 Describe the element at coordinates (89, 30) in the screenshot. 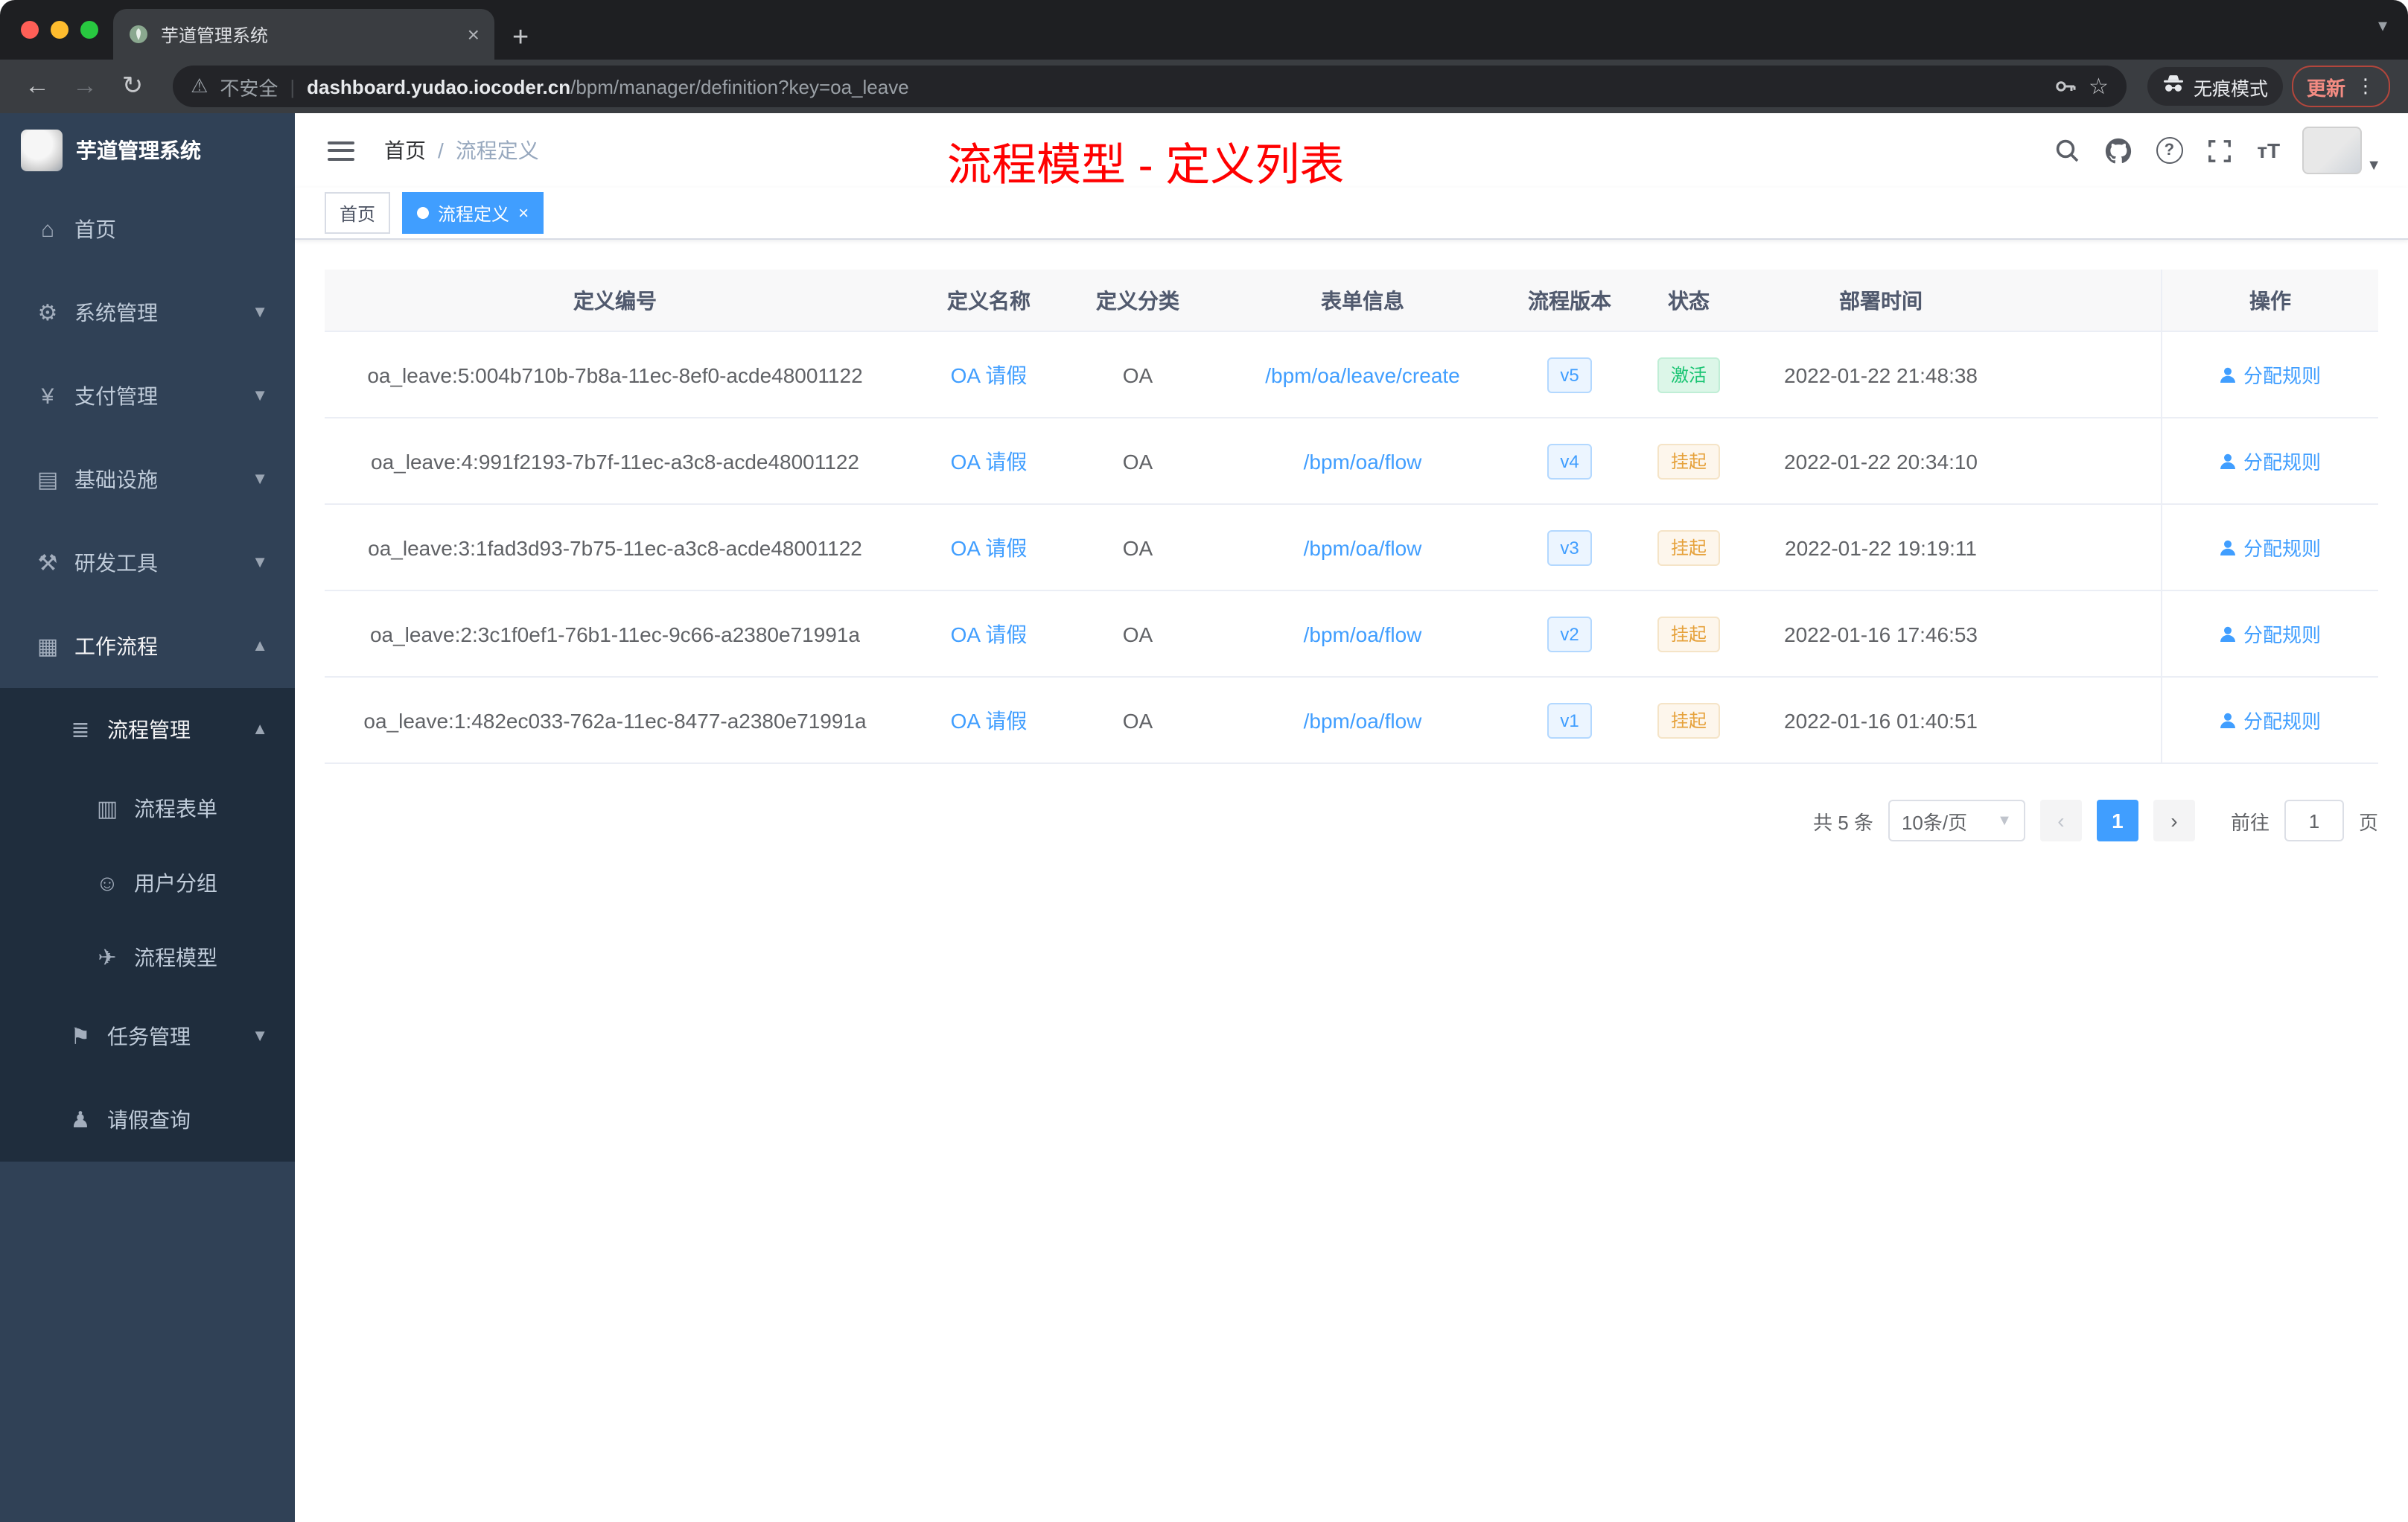

I see `maximize-window-button` at that location.